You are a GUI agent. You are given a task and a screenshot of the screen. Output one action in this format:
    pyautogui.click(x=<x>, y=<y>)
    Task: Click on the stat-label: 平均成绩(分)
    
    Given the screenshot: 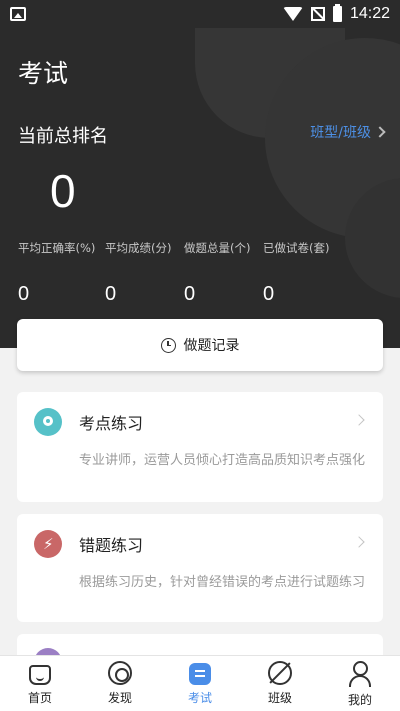 What is the action you would take?
    pyautogui.click(x=138, y=248)
    